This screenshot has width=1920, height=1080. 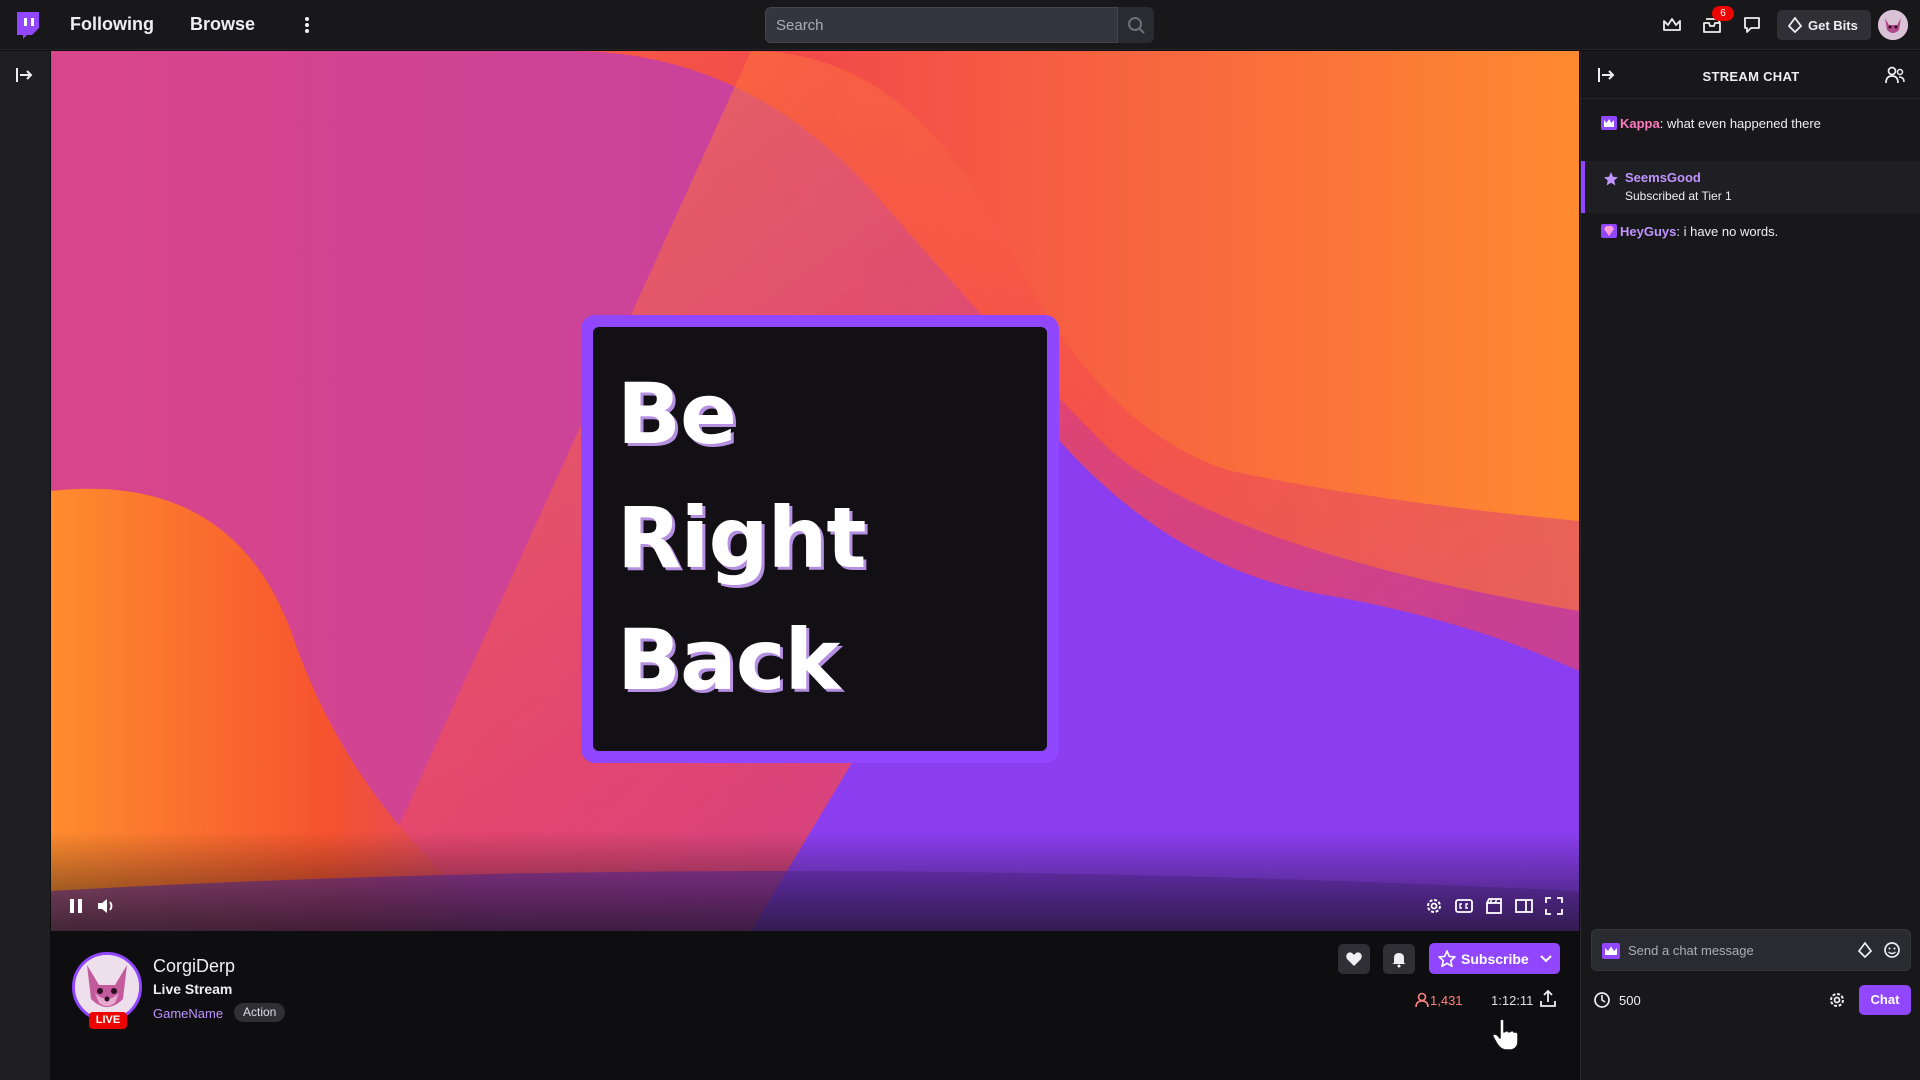 What do you see at coordinates (728, 660) in the screenshot?
I see `brb-line-3: Back` at bounding box center [728, 660].